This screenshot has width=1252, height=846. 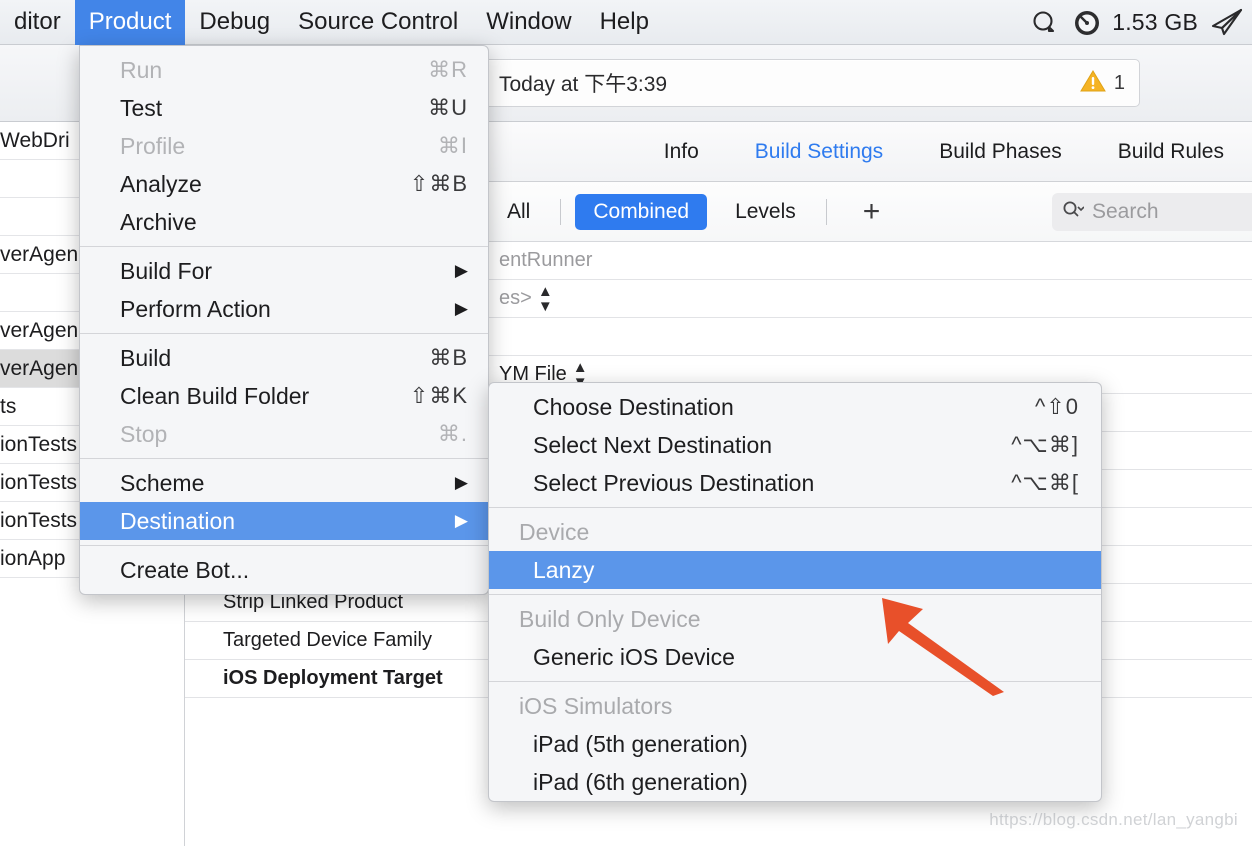 What do you see at coordinates (158, 221) in the screenshot?
I see `menu-item-label: Archive` at bounding box center [158, 221].